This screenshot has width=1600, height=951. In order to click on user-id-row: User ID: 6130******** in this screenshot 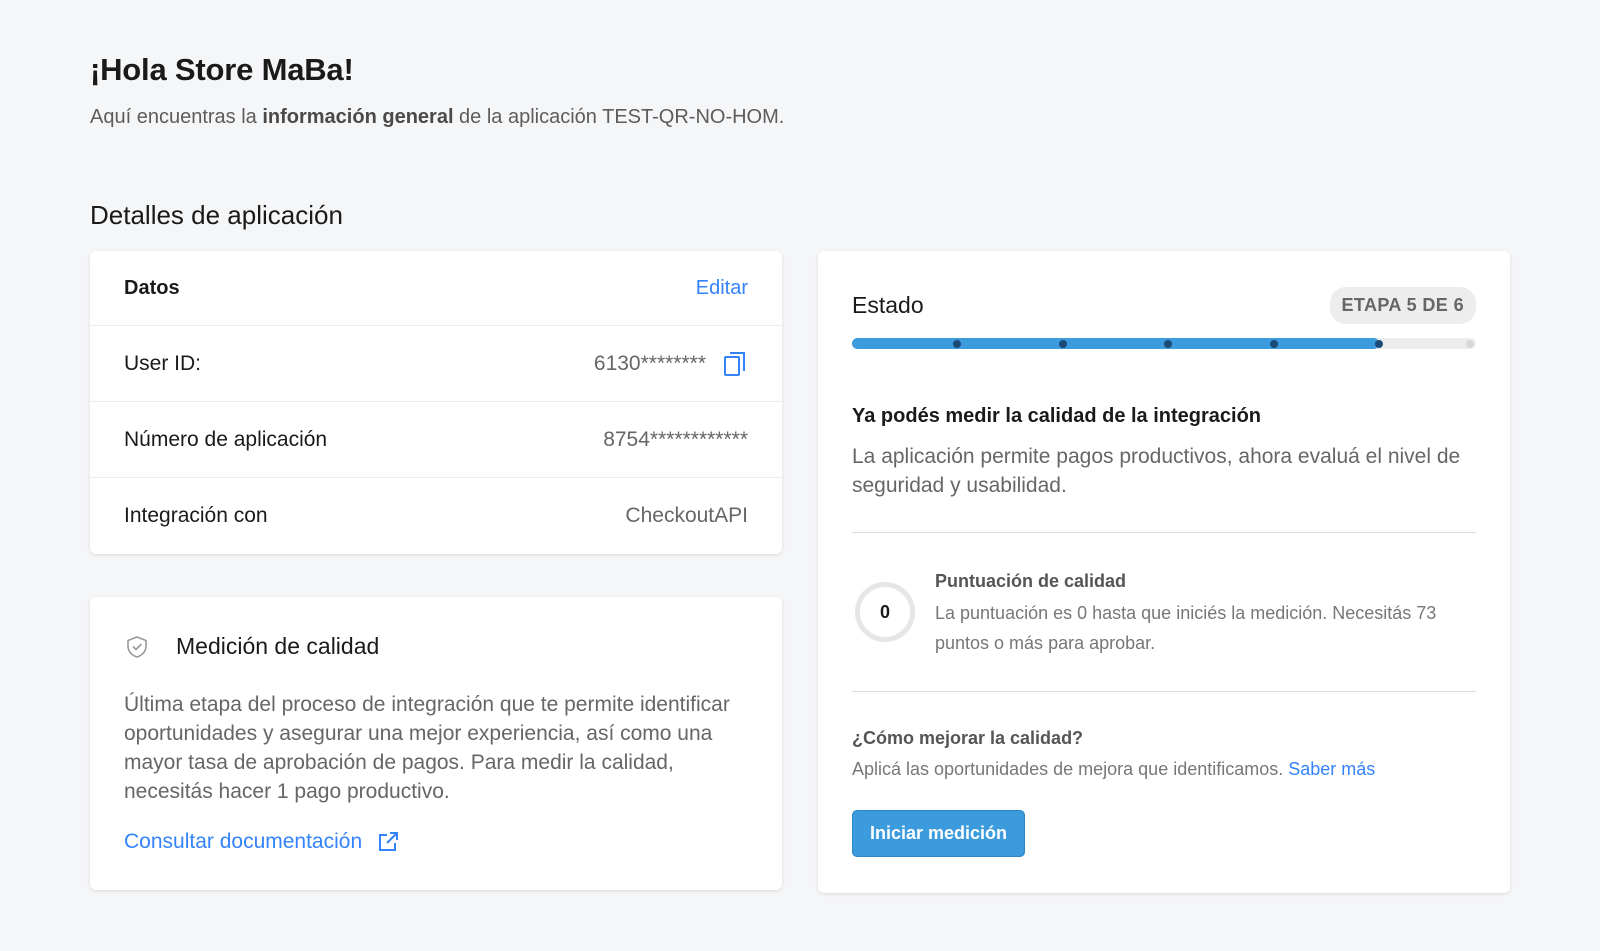, I will do `click(436, 364)`.